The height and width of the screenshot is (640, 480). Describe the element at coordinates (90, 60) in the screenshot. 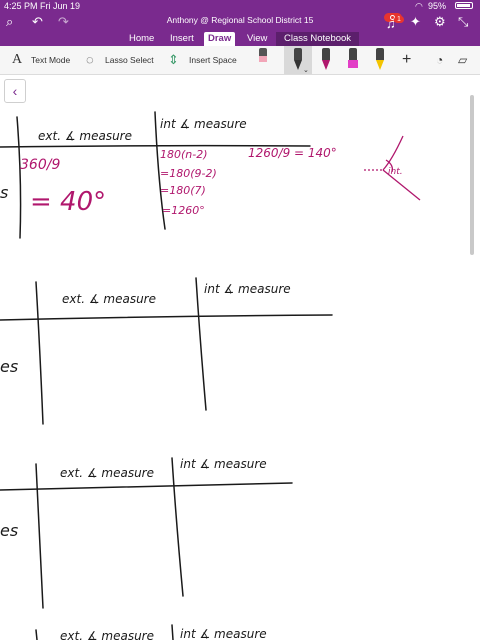

I see `lasso-icon: ◌` at that location.